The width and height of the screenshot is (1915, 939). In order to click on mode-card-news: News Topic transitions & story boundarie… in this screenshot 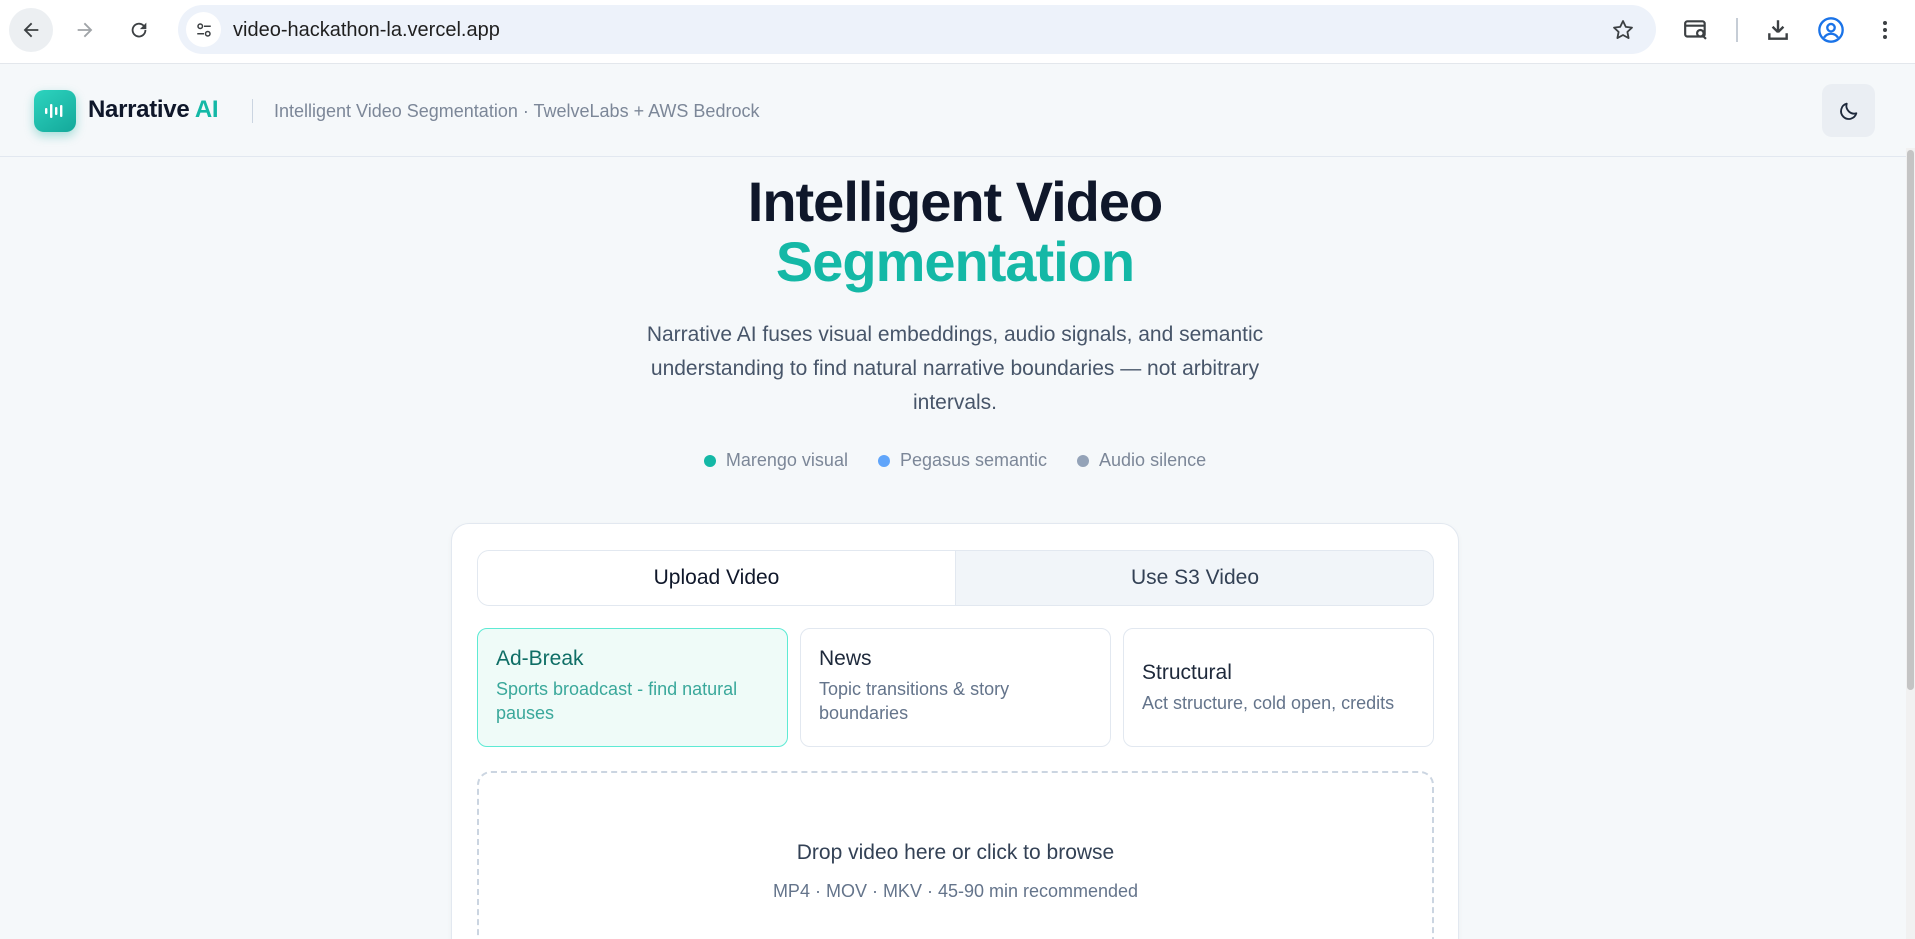, I will do `click(955, 687)`.